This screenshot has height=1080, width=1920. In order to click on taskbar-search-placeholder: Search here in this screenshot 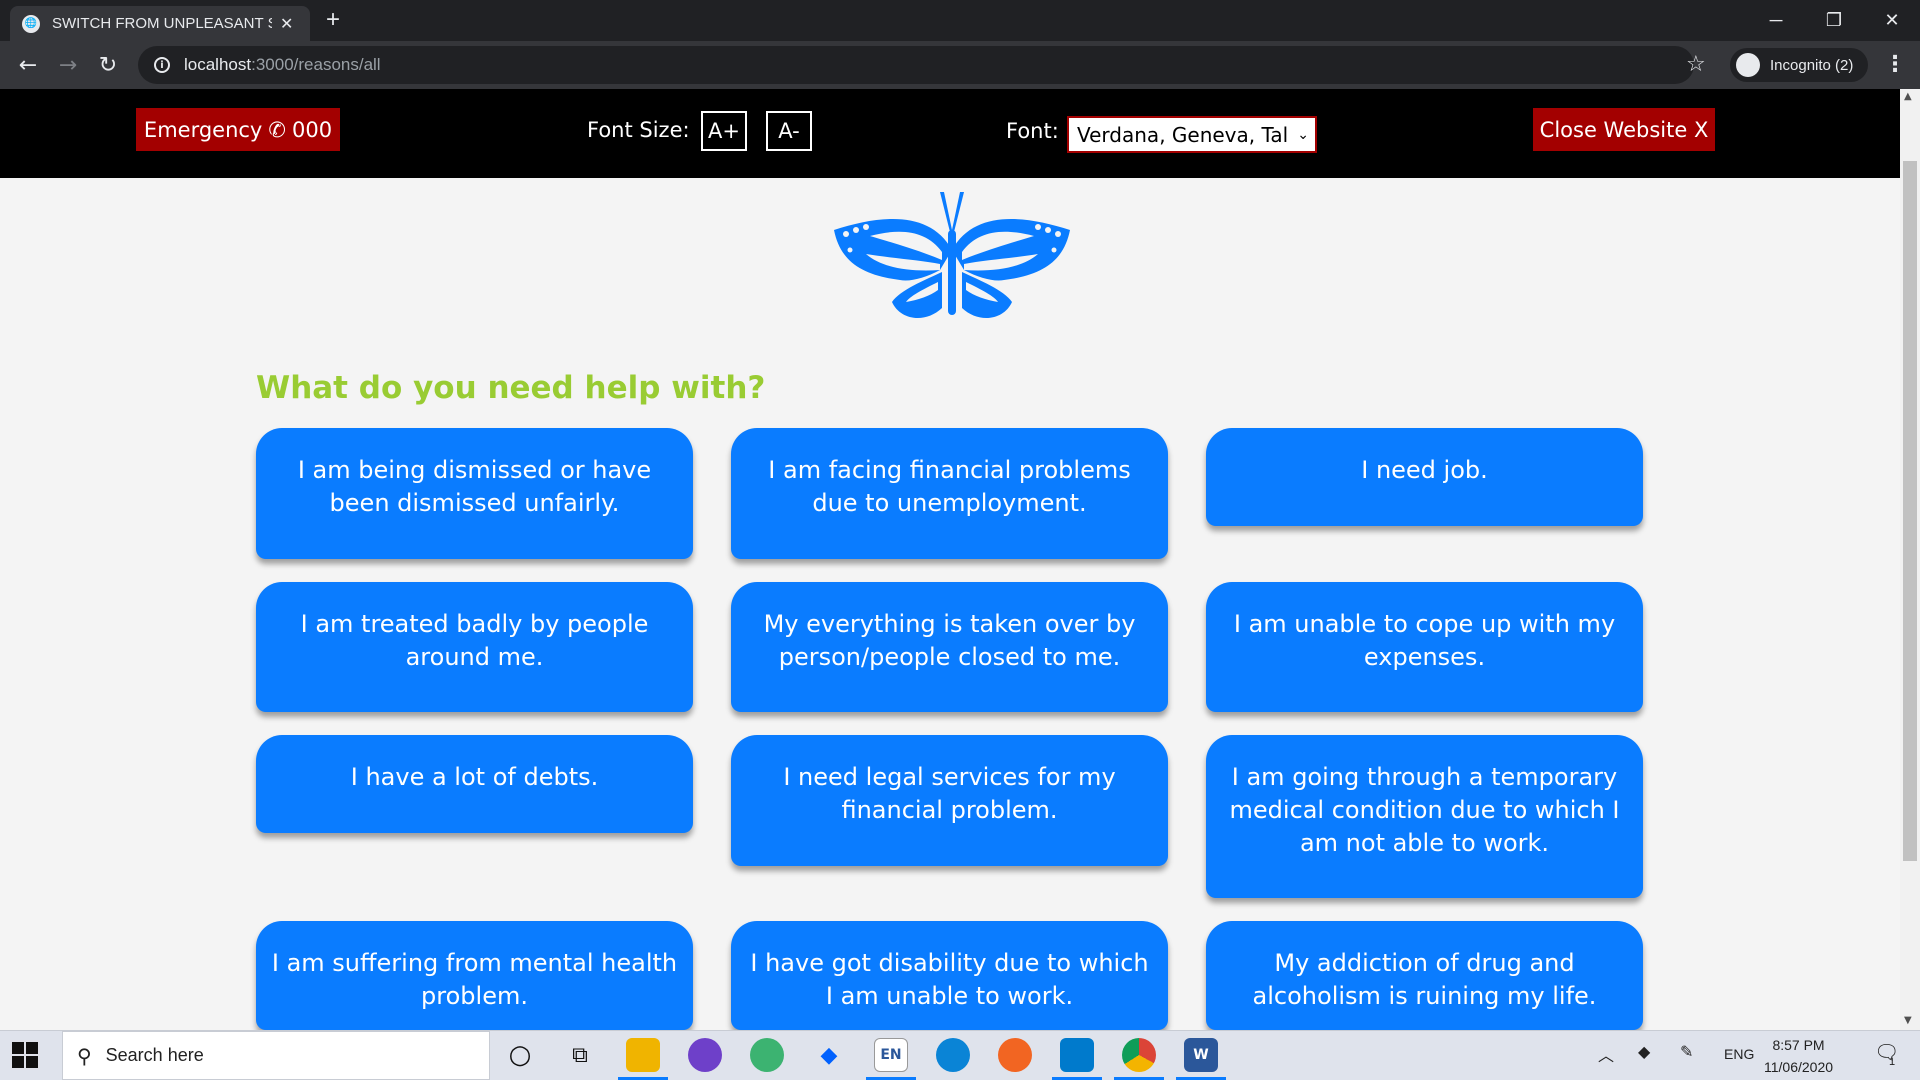, I will do `click(154, 1055)`.